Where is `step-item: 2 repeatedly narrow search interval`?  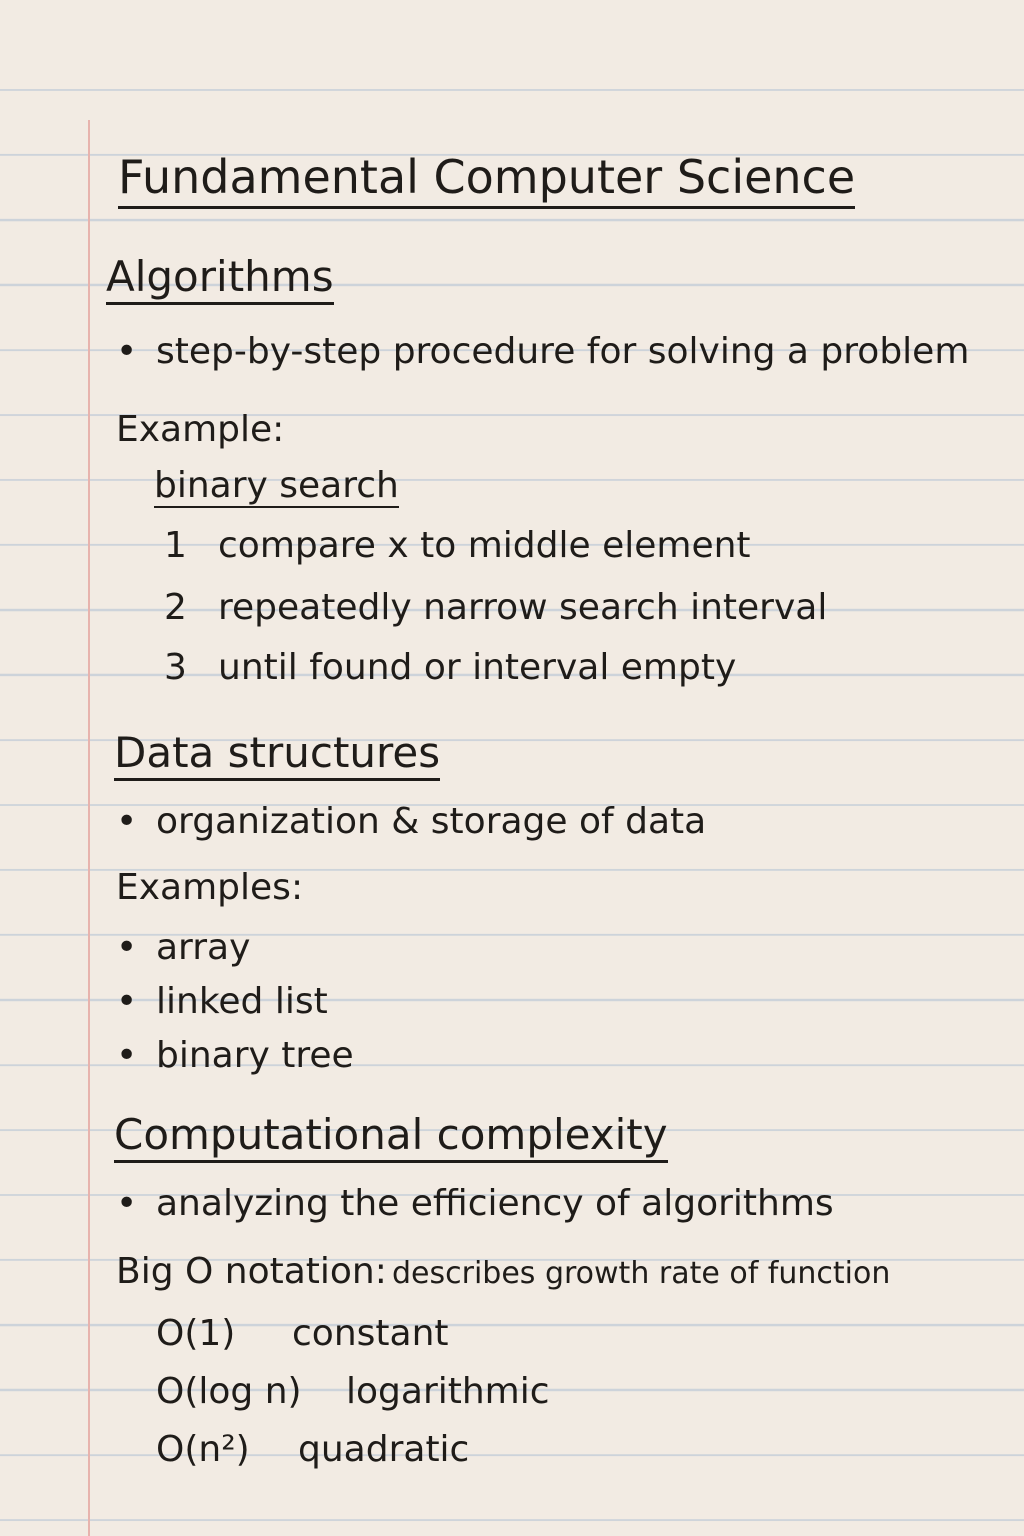 step-item: 2 repeatedly narrow search interval is located at coordinates (495, 608).